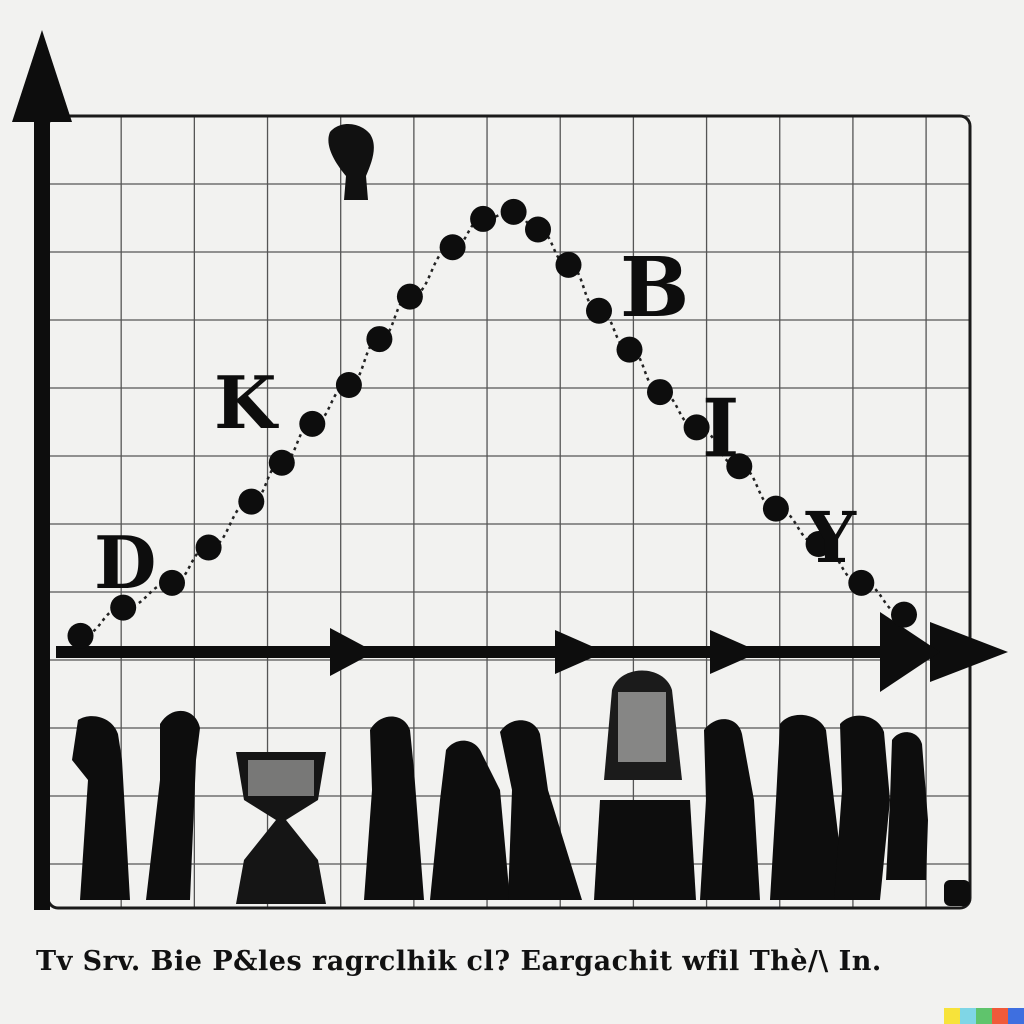 The height and width of the screenshot is (1024, 1024). What do you see at coordinates (351, 161) in the screenshot?
I see `top-figure` at bounding box center [351, 161].